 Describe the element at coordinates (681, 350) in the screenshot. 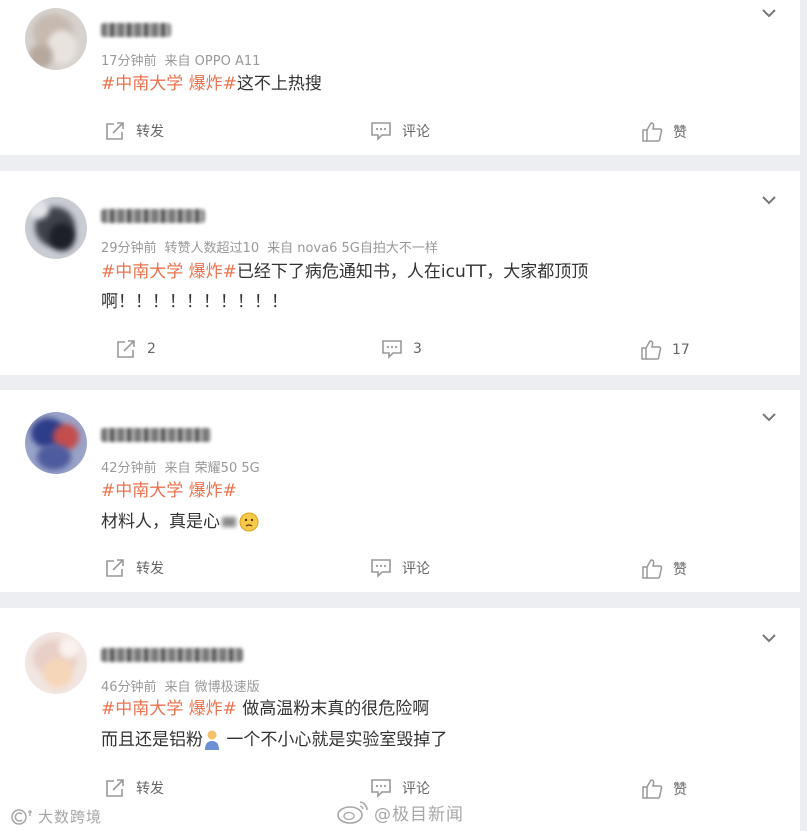

I see `like-count: 17` at that location.